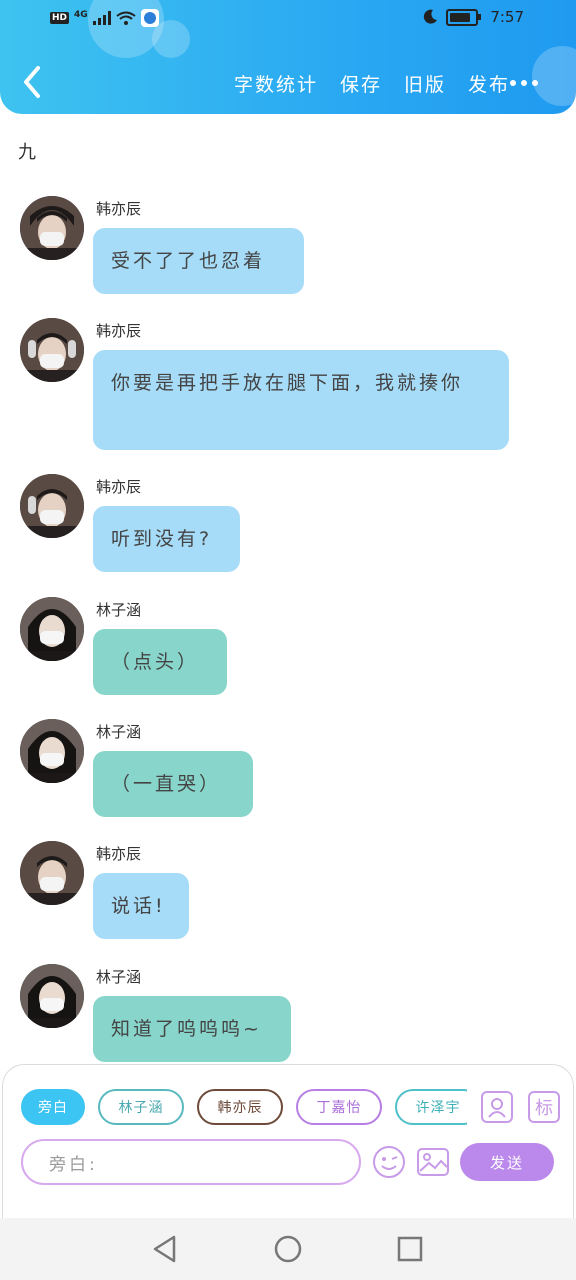  Describe the element at coordinates (166, 539) in the screenshot. I see `message-bubble: 听到没有?` at that location.